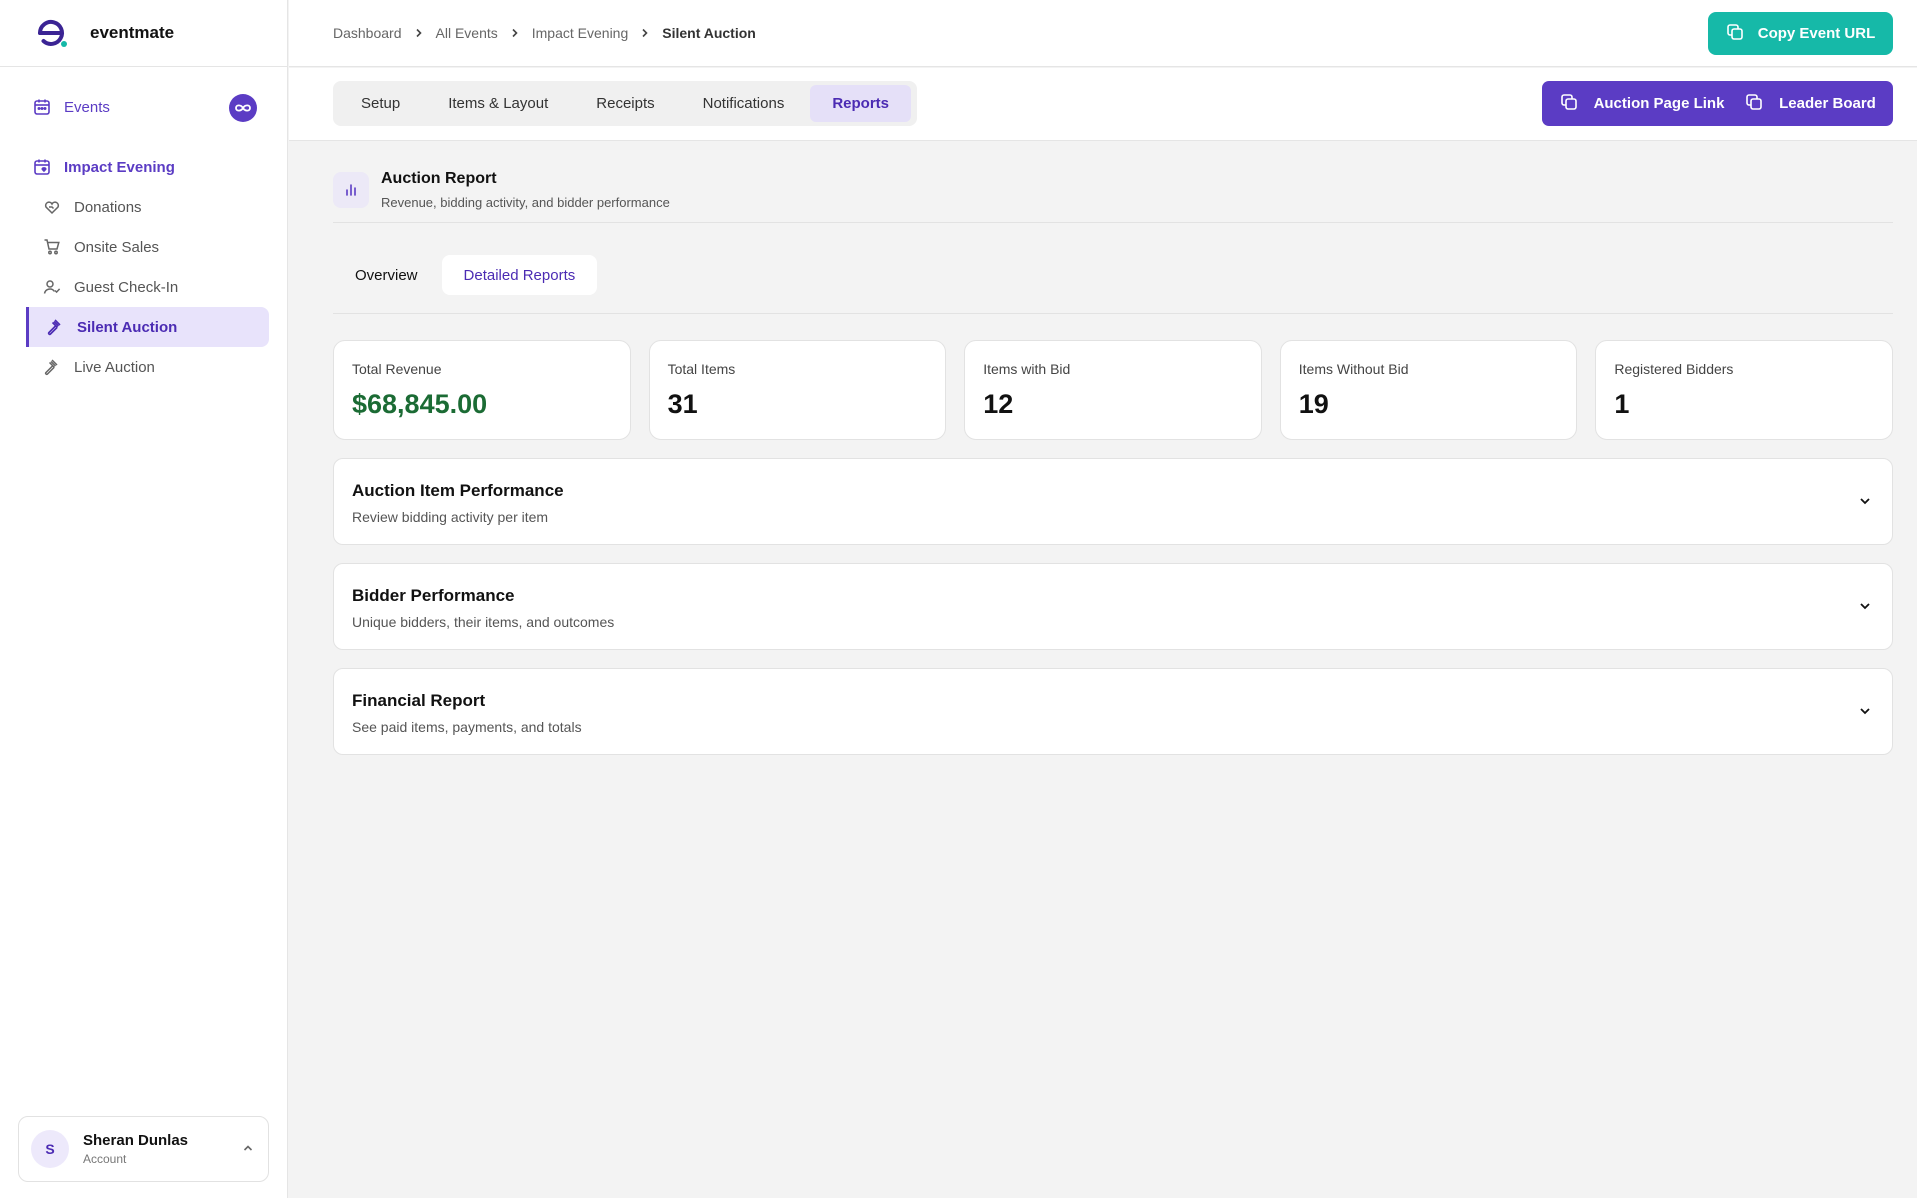  What do you see at coordinates (42, 107) in the screenshot?
I see `calendar-icon` at bounding box center [42, 107].